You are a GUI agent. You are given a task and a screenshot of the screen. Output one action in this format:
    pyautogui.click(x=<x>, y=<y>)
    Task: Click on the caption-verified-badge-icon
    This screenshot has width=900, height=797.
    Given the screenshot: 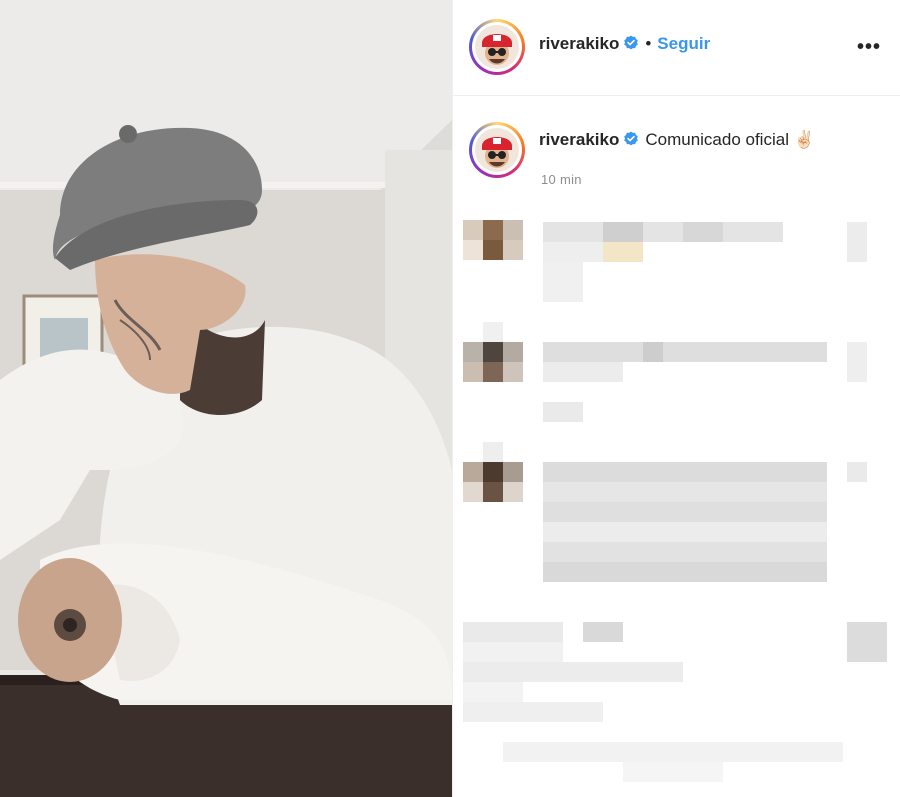 What is the action you would take?
    pyautogui.click(x=631, y=138)
    